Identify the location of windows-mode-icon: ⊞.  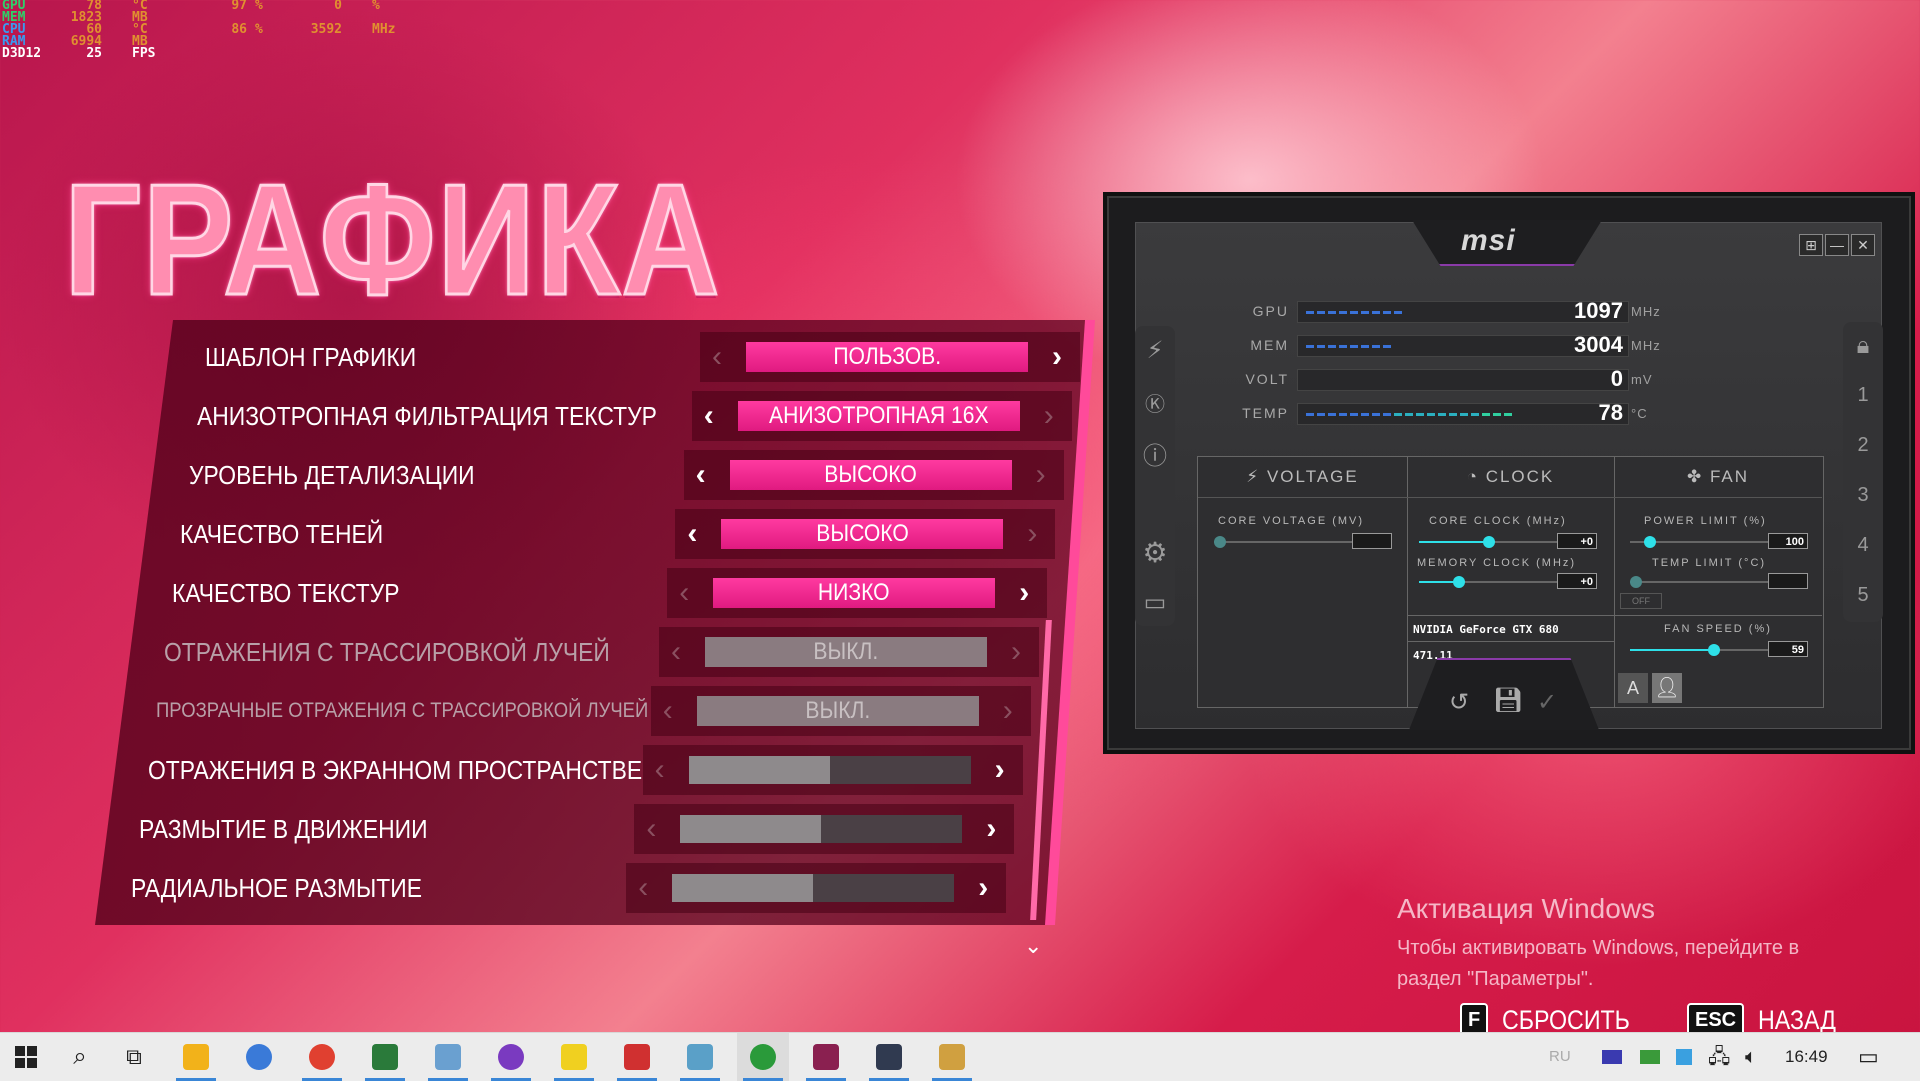
(1811, 245).